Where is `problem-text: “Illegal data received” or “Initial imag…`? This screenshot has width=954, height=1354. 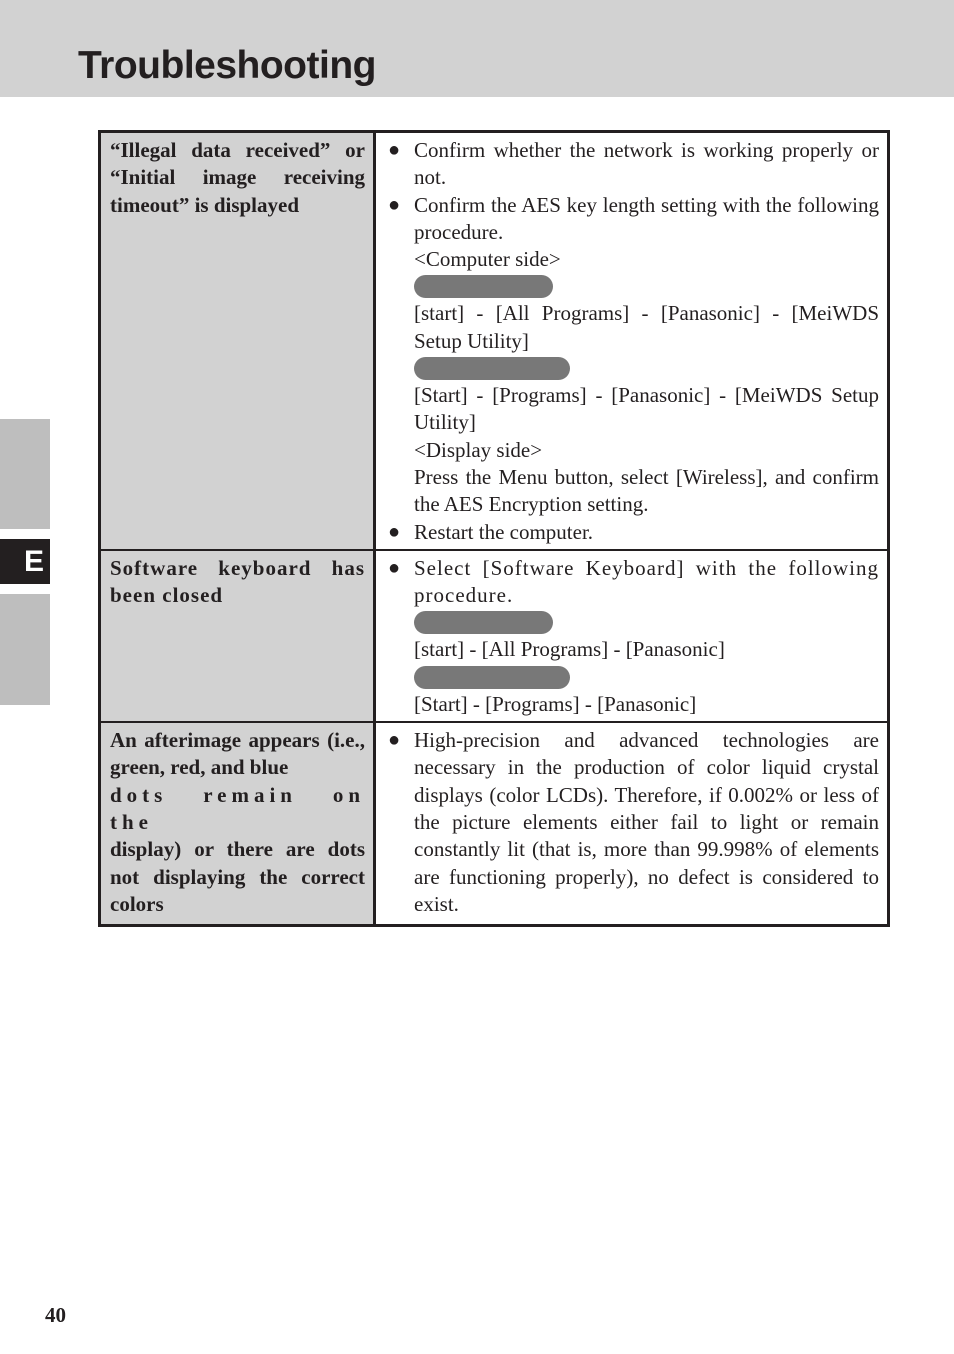
problem-text: “Illegal data received” or “Initial imag… is located at coordinates (237, 177).